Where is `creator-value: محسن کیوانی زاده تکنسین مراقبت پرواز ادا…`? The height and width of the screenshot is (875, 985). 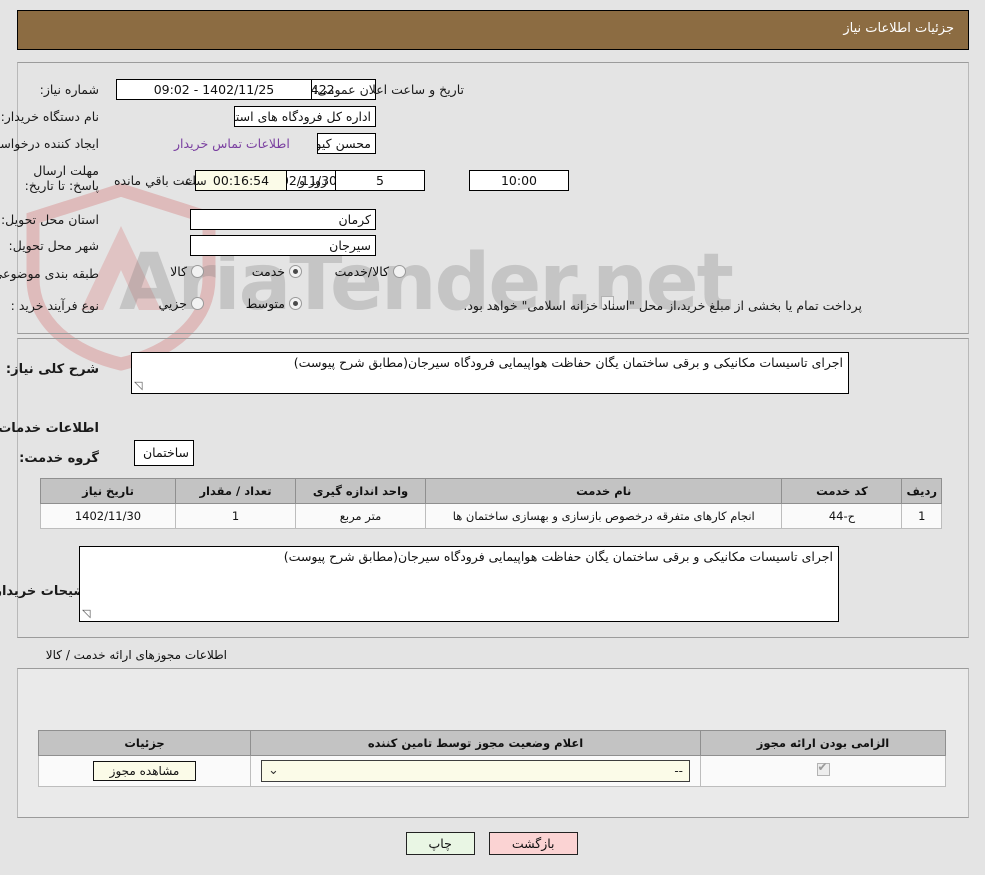 creator-value: محسن کیوانی زاده تکنسین مراقبت پرواز ادا… is located at coordinates (347, 143).